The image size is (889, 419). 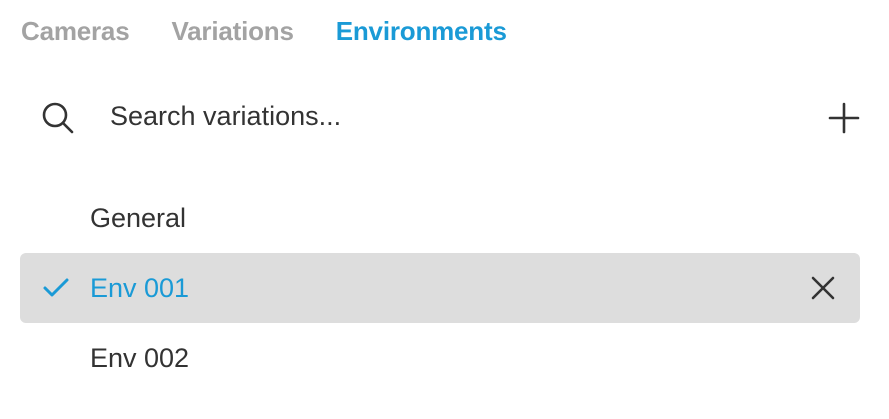 What do you see at coordinates (232, 31) in the screenshot?
I see `tab-variations: Variations` at bounding box center [232, 31].